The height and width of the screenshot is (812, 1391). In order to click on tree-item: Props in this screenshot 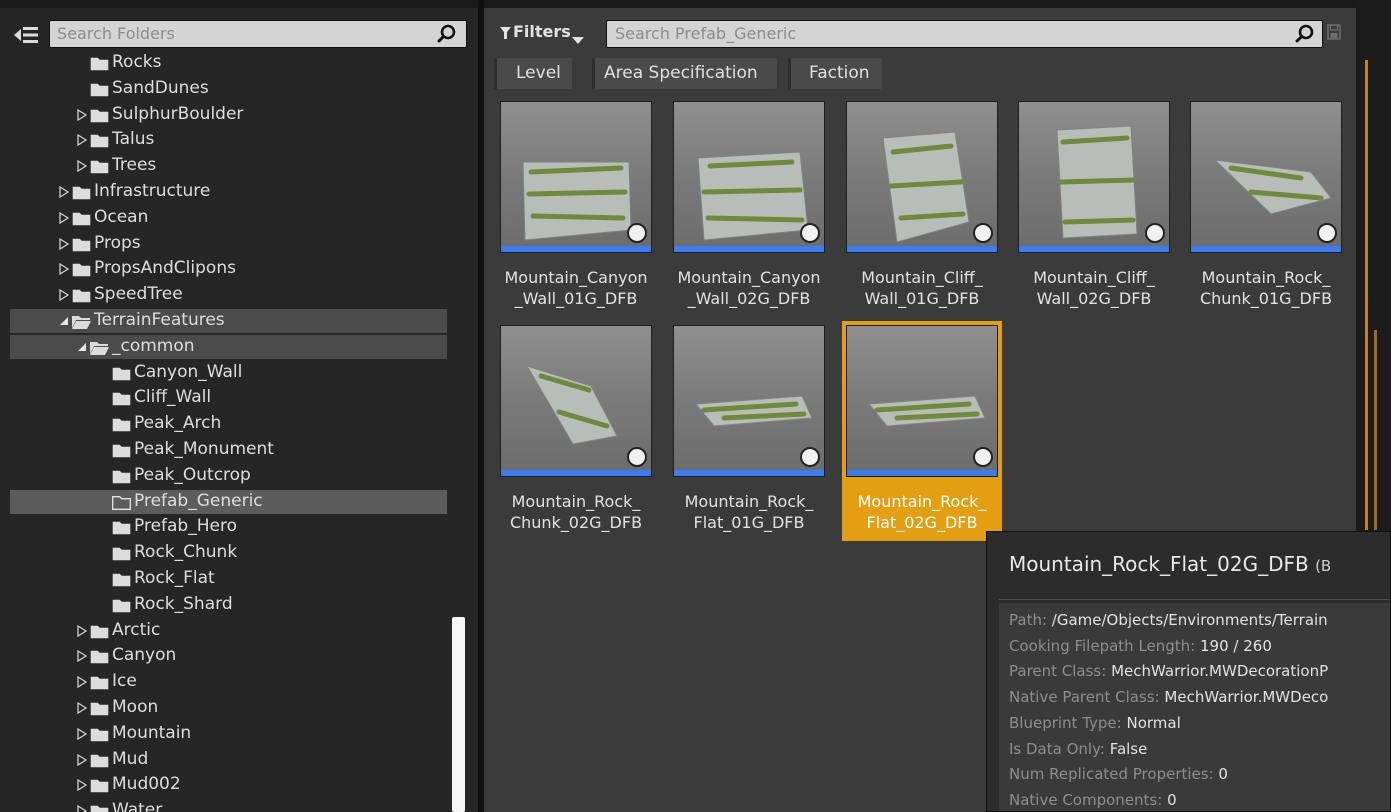, I will do `click(228, 244)`.